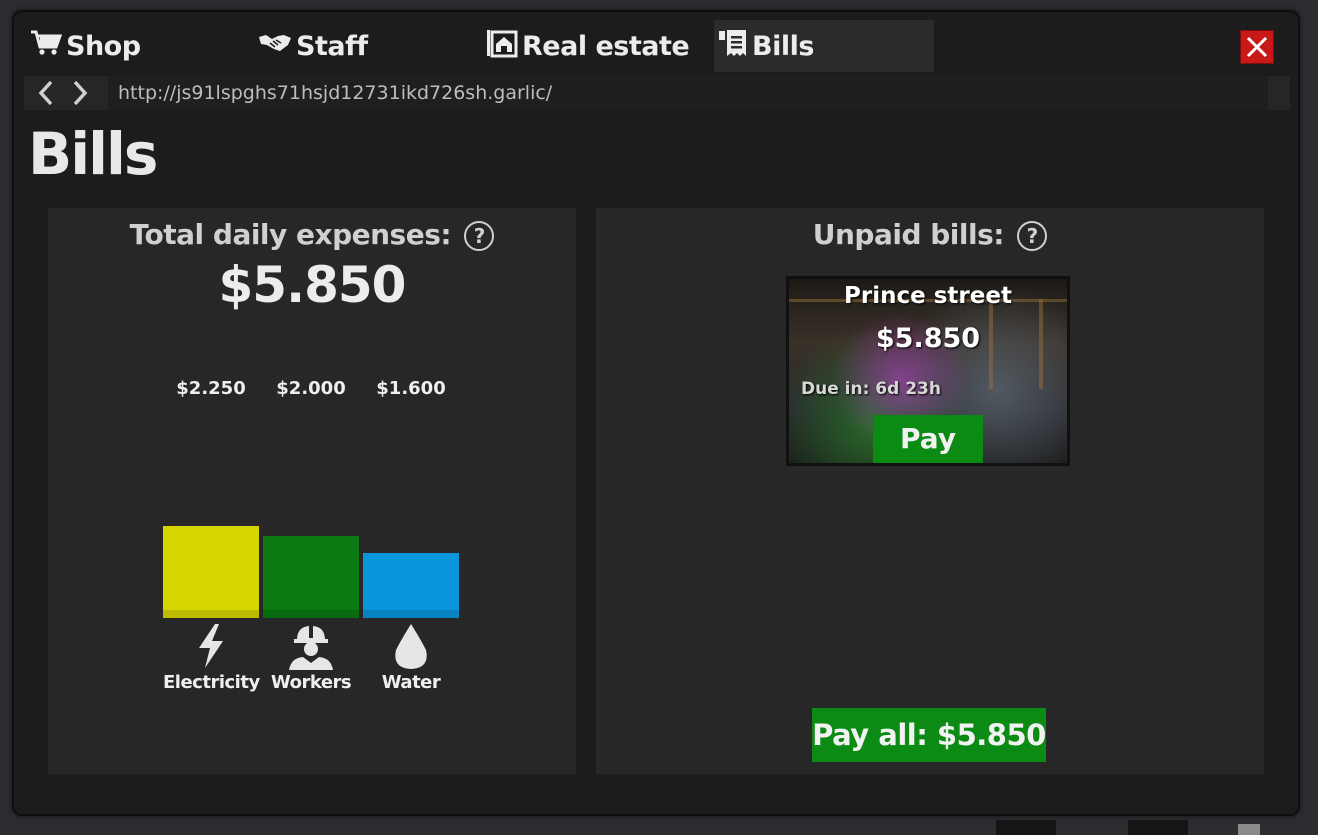 This screenshot has height=835, width=1318. I want to click on unpaid-heading: Unpaid bills: ?, so click(930, 234).